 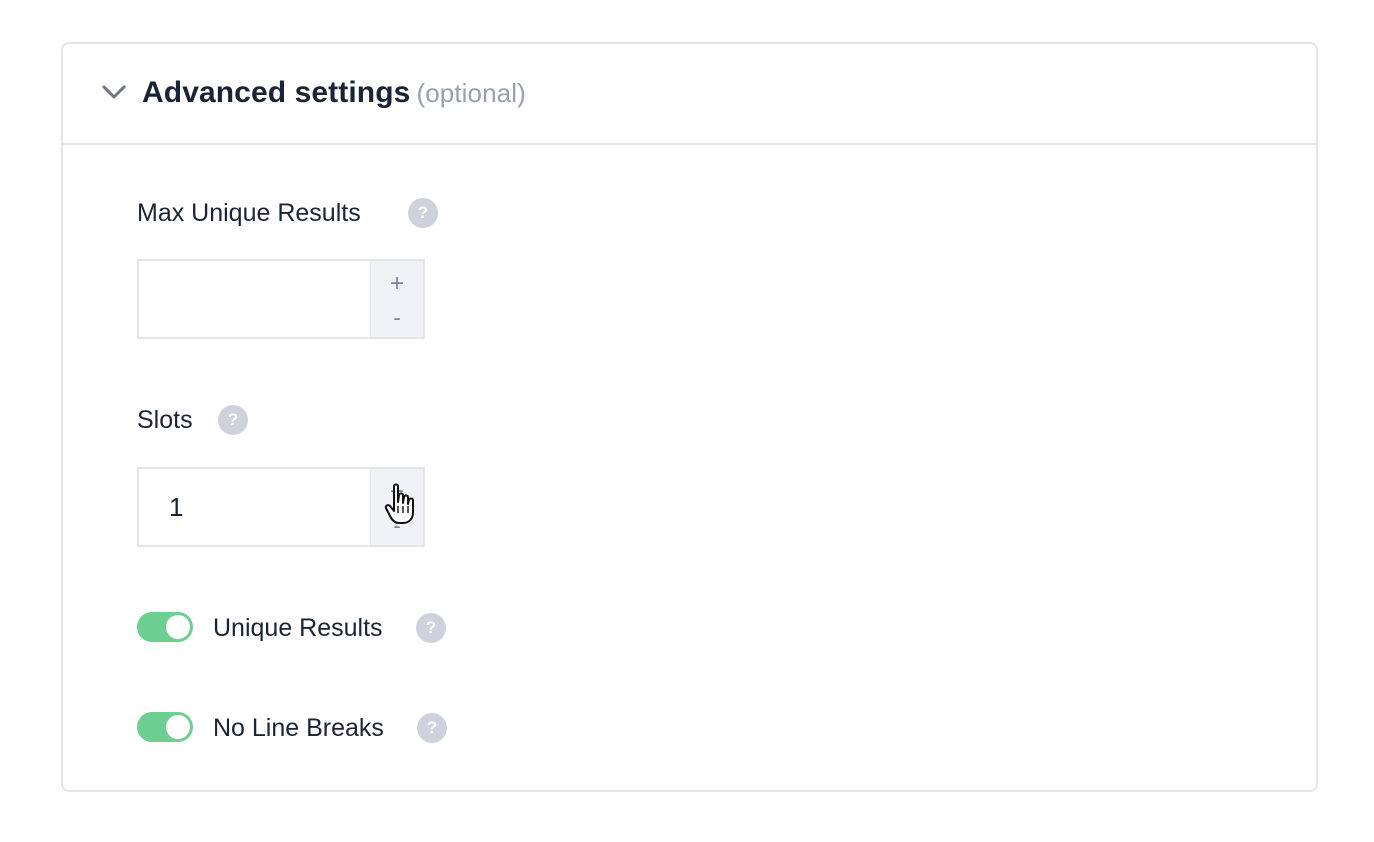 I want to click on slots-controls: + -, so click(x=396, y=507).